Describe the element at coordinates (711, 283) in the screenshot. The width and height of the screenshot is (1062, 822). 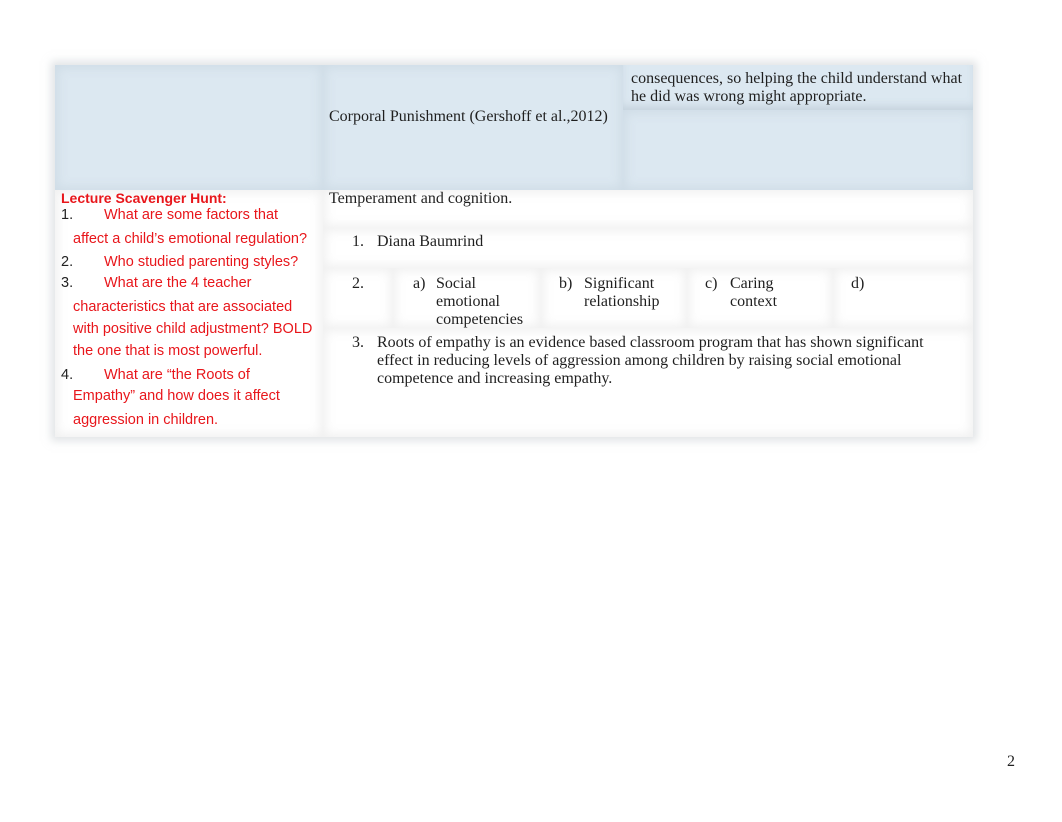
I see `option-c-letter: c)` at that location.